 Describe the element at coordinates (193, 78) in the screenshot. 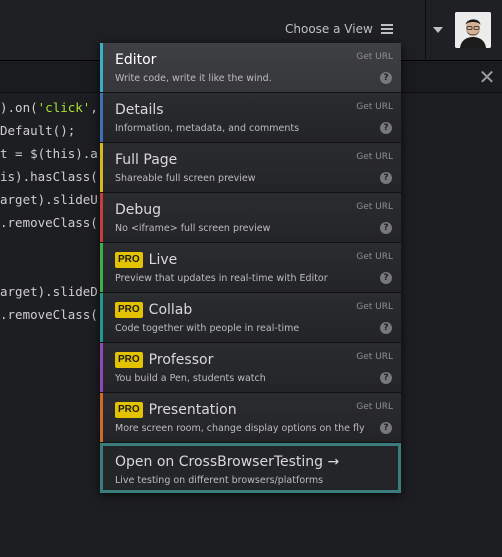

I see `view-description: Write code, write it like the wind.` at that location.